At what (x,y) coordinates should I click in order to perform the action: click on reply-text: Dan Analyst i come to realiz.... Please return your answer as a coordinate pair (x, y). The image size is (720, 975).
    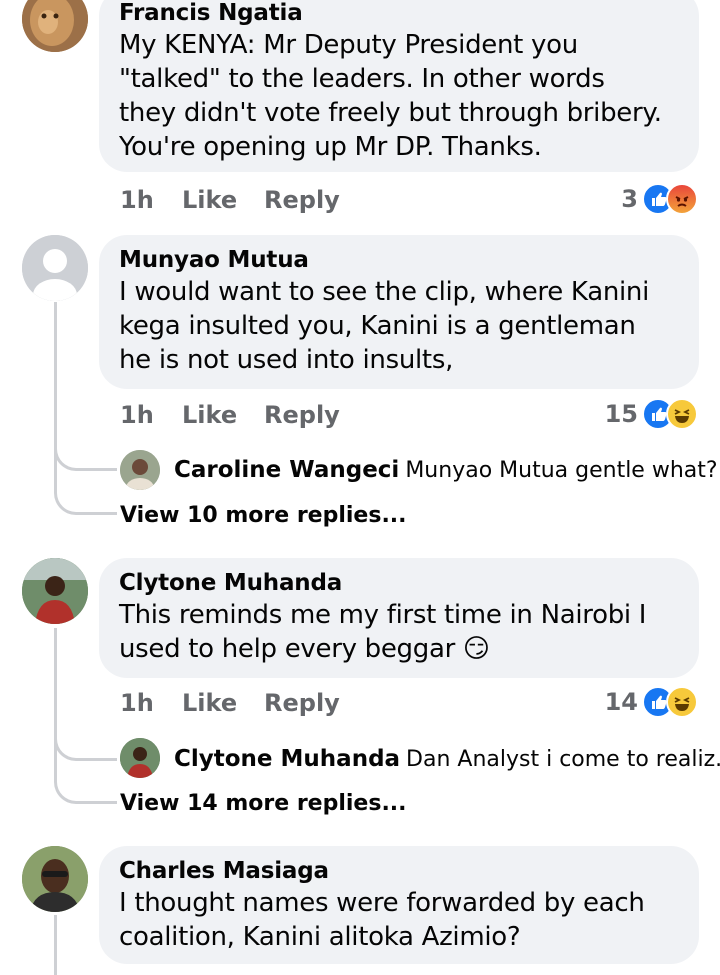
    Looking at the image, I should click on (563, 759).